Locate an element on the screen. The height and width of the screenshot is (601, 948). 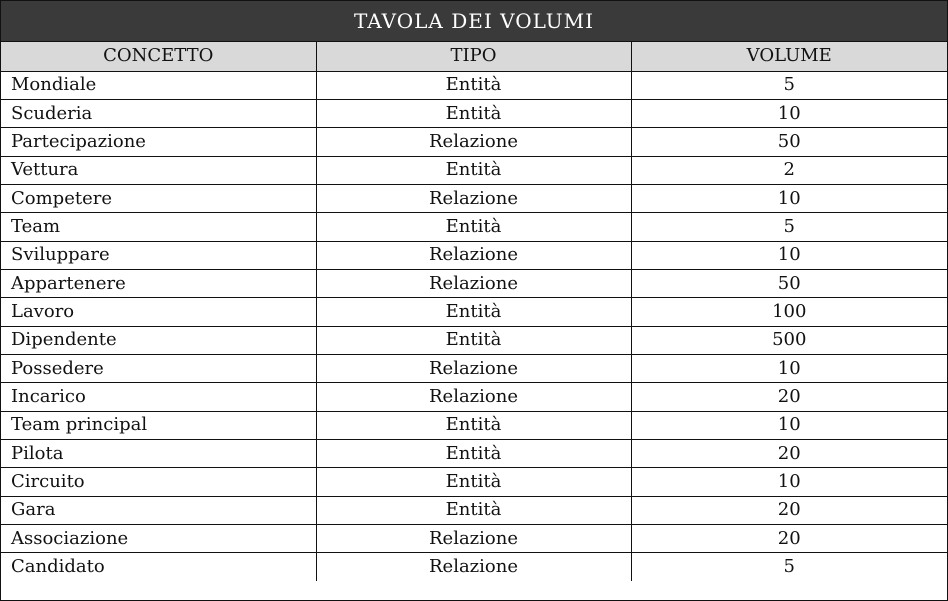
table-row: Dipendente Entità 500 is located at coordinates (474, 340).